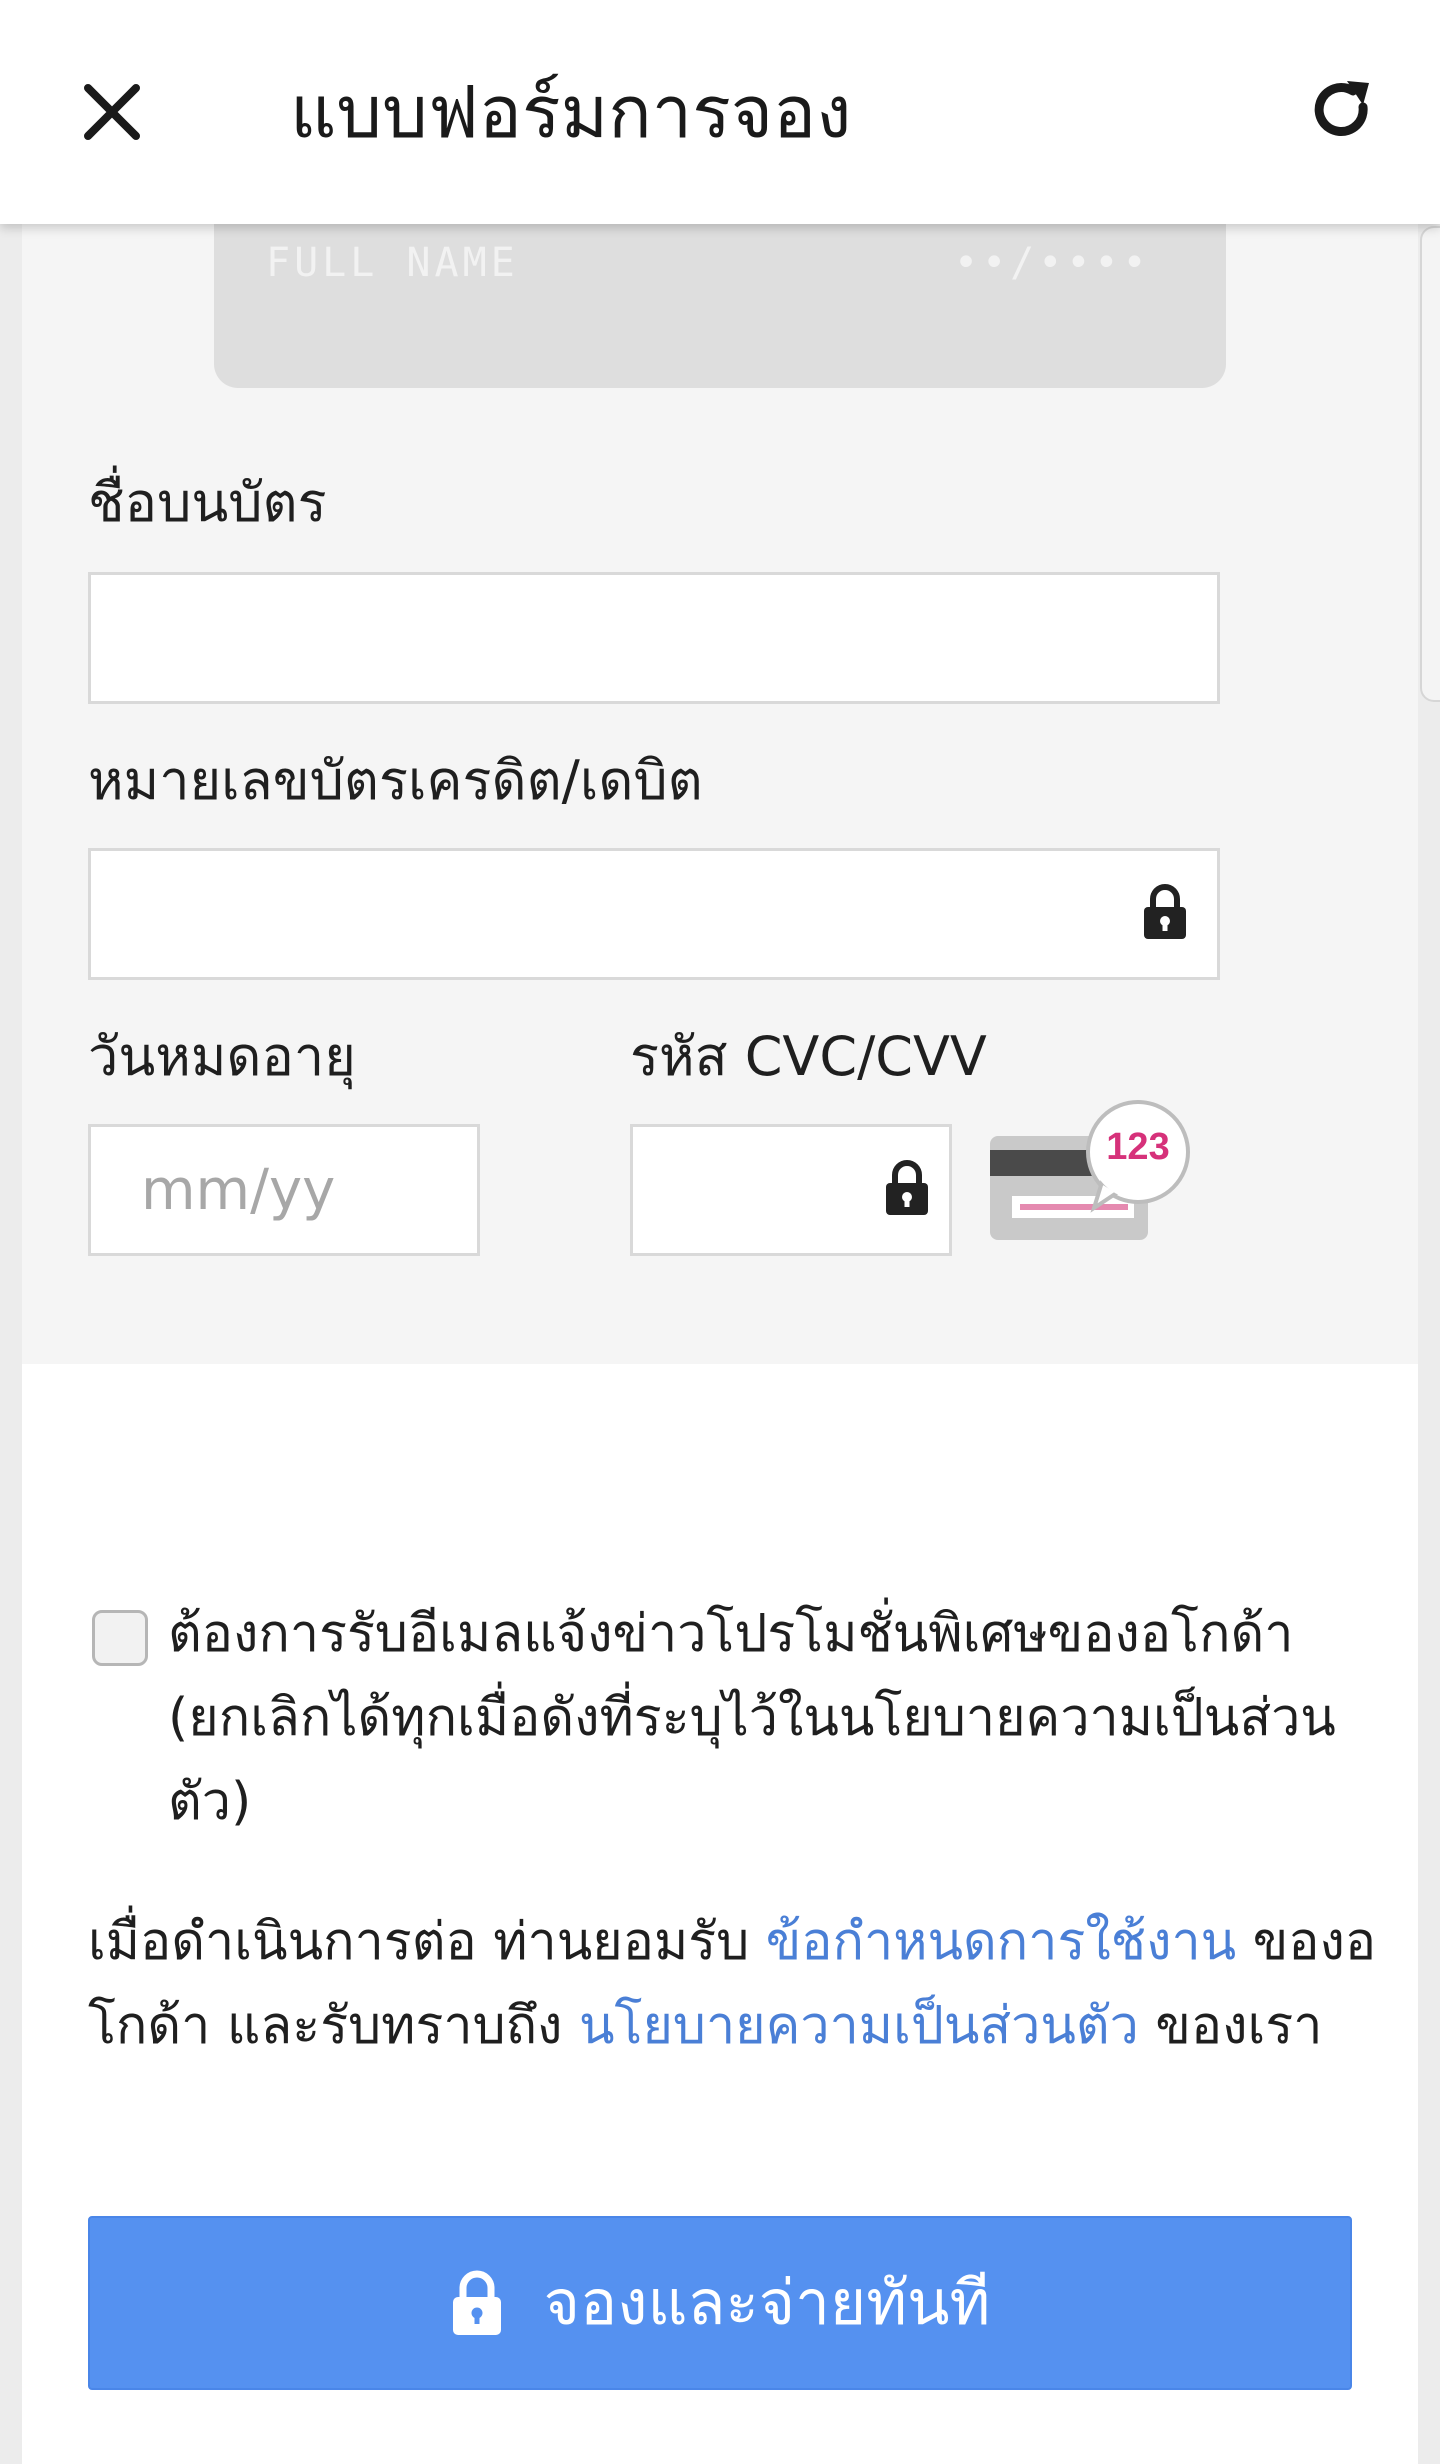 This screenshot has height=2464, width=1440. Describe the element at coordinates (11, 1344) in the screenshot. I see `page-edge-left` at that location.